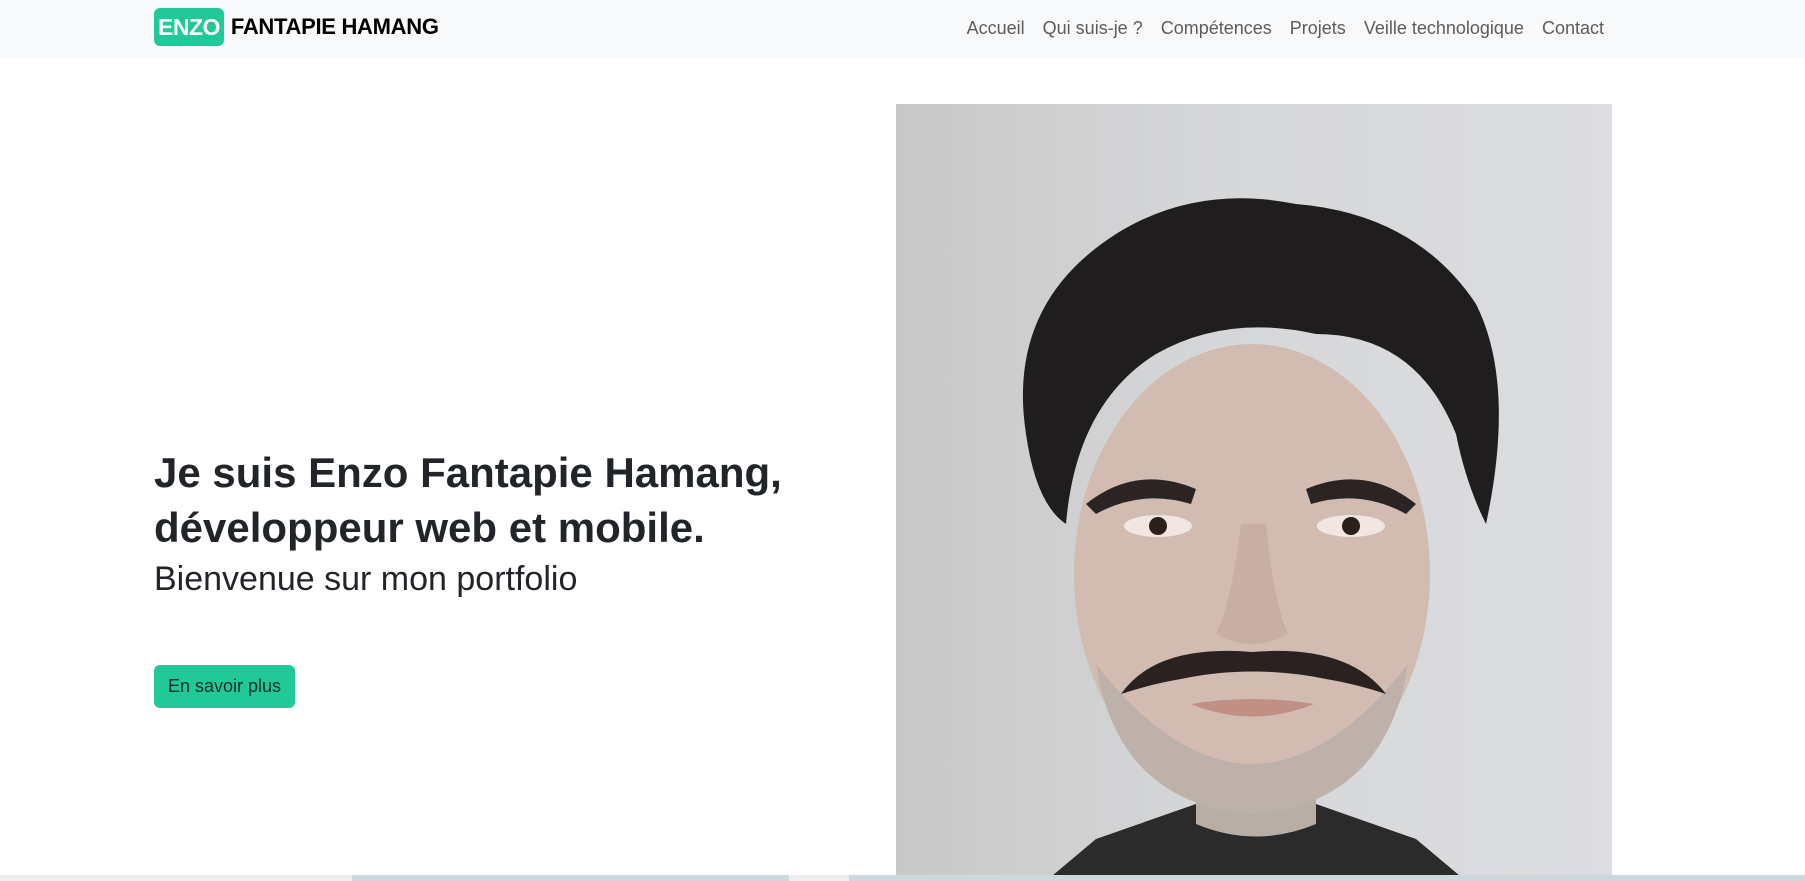 This screenshot has width=1805, height=881. I want to click on nav-link-veille-technologique: Veille technologique, so click(1444, 28).